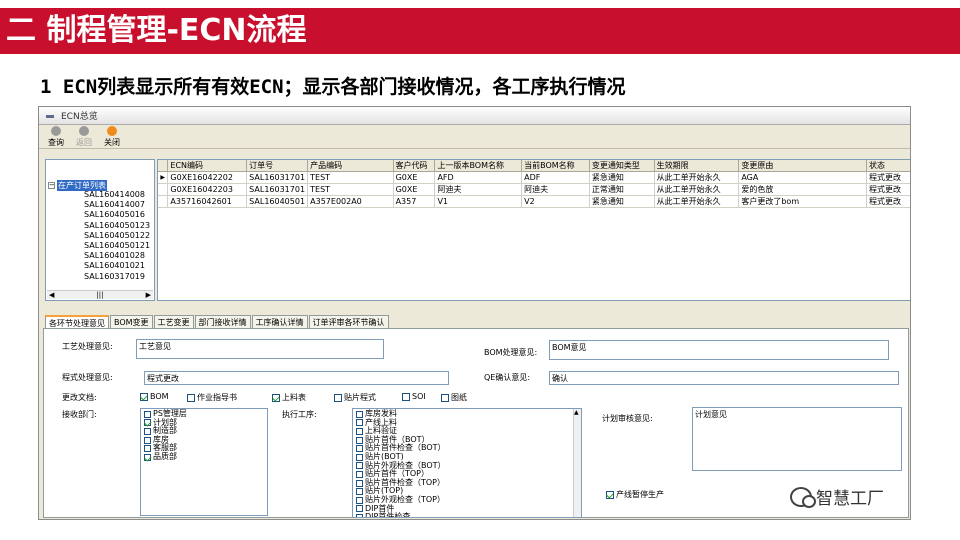 This screenshot has height=540, width=960. Describe the element at coordinates (117, 277) in the screenshot. I see `tree-item: SAL160317019` at that location.